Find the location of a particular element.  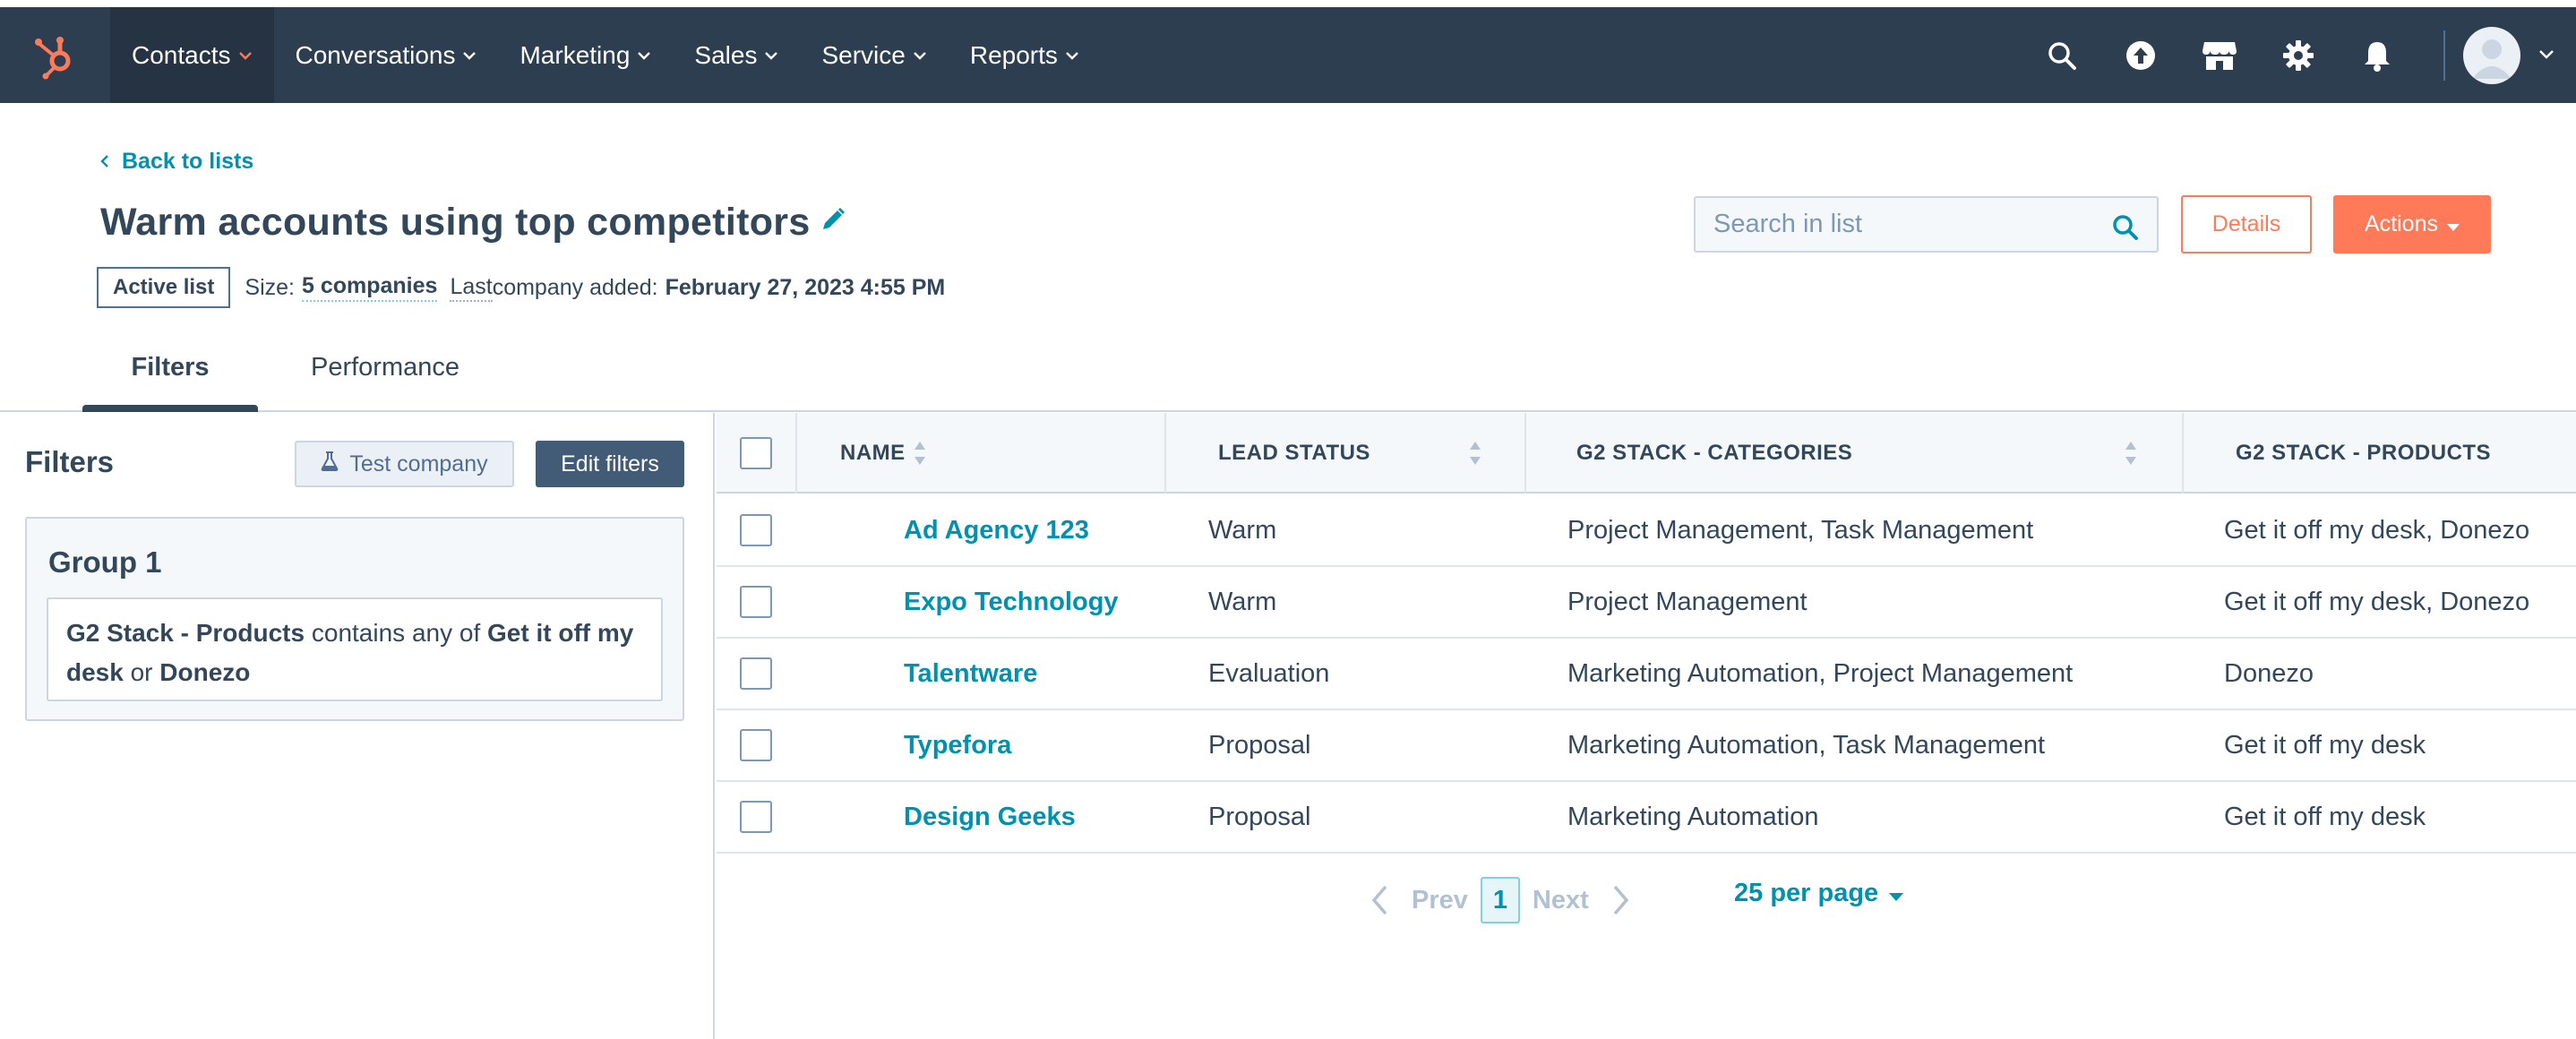

next-page-button: Next is located at coordinates (1581, 900).